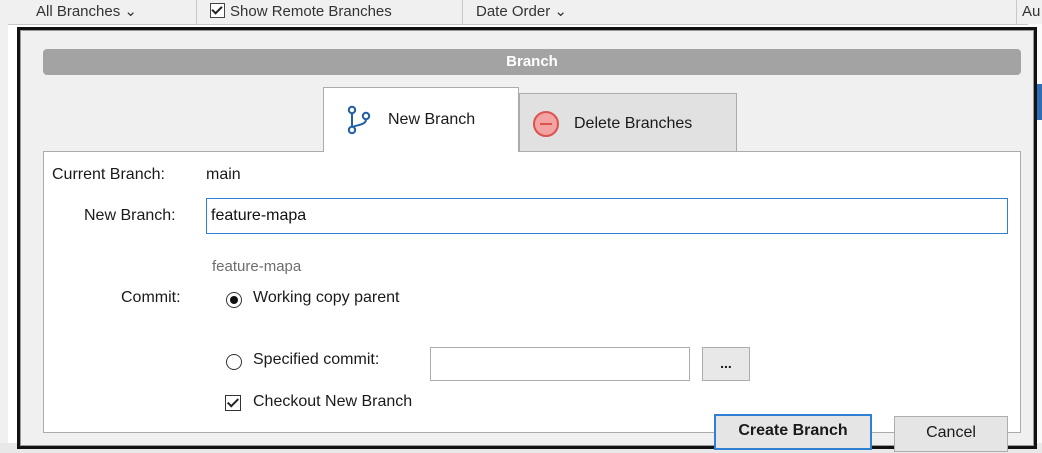  Describe the element at coordinates (633, 123) in the screenshot. I see `tab-delete-branches-label: Delete Branches` at that location.